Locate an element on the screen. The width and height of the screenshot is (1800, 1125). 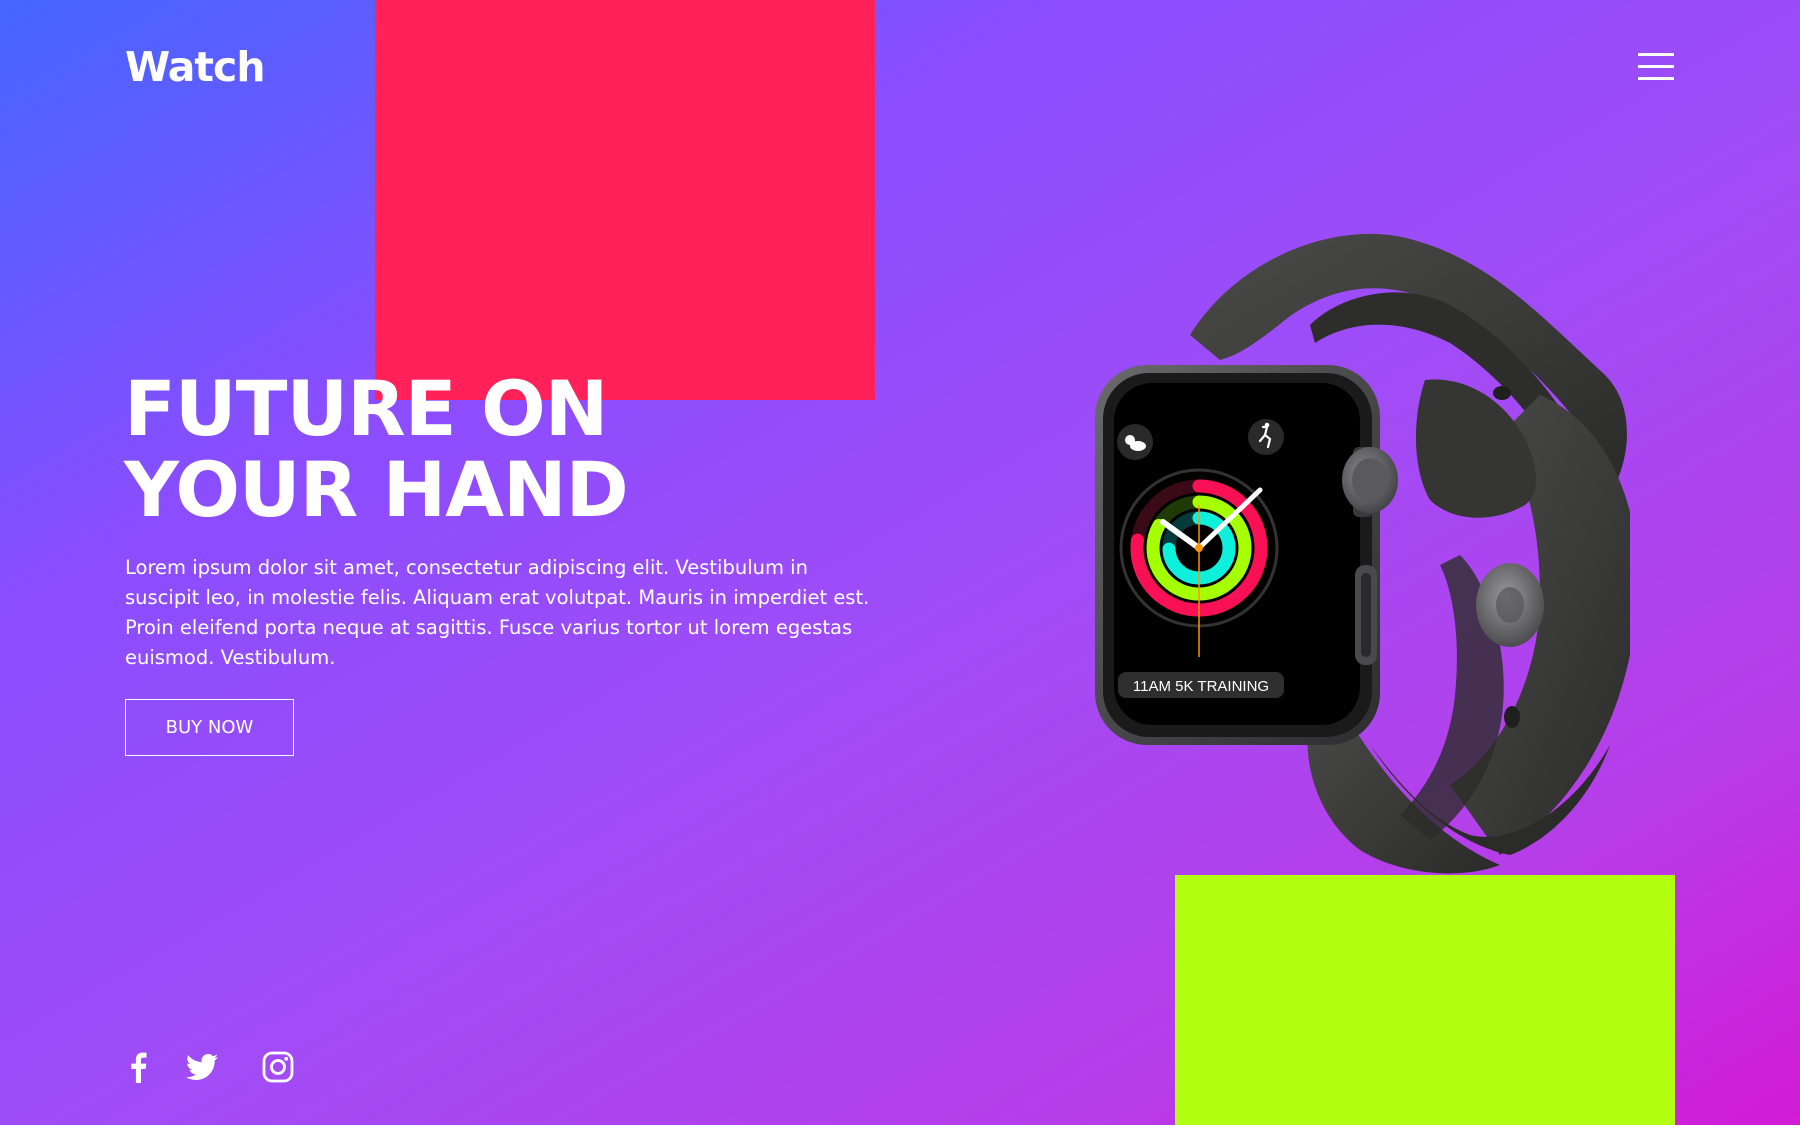
accent-block-lime is located at coordinates (1425, 1000).